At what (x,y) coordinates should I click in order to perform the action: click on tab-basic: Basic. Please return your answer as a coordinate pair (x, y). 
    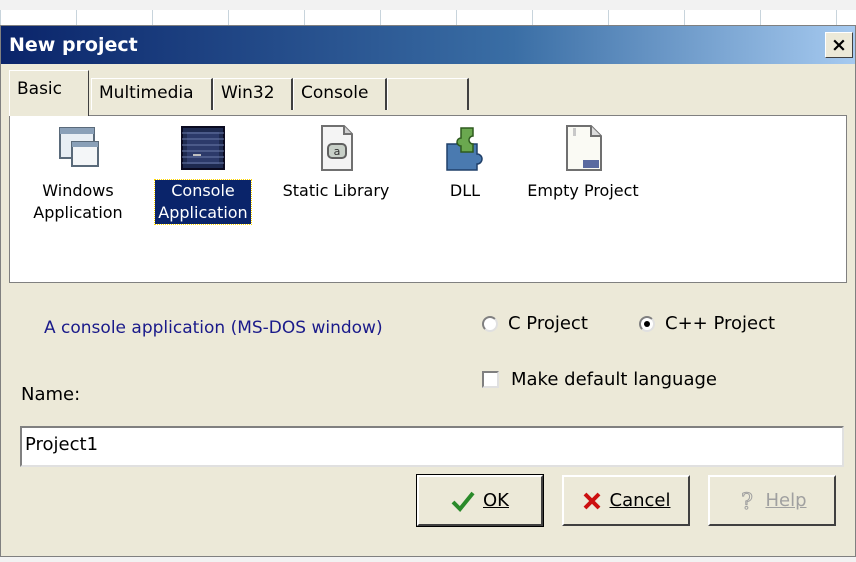
    Looking at the image, I should click on (49, 93).